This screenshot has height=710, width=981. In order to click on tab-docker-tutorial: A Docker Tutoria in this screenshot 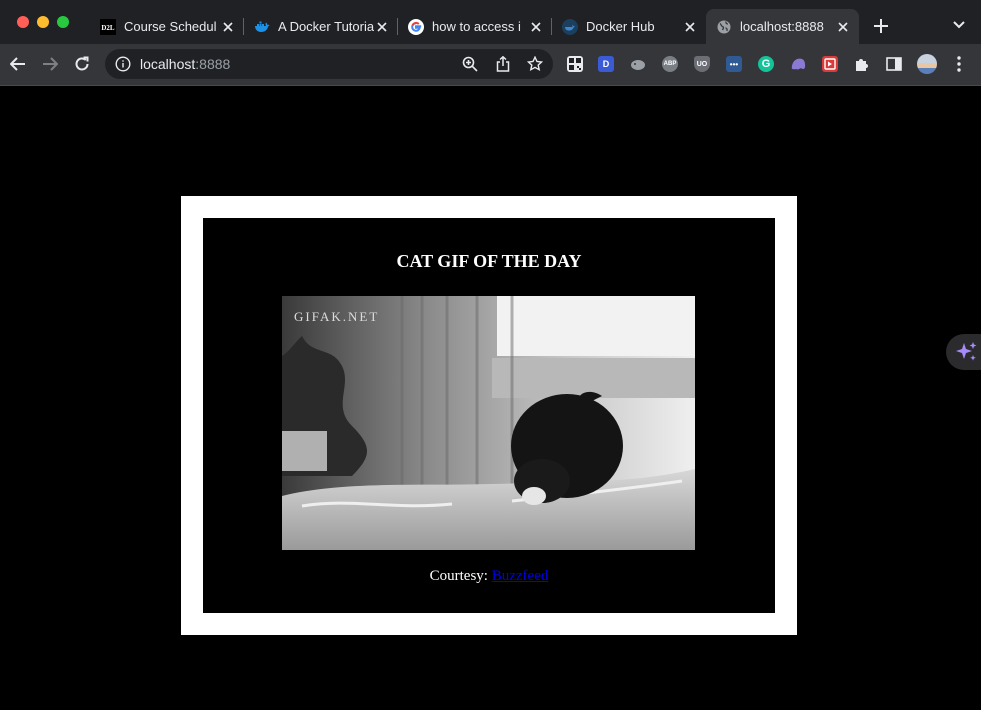, I will do `click(321, 26)`.